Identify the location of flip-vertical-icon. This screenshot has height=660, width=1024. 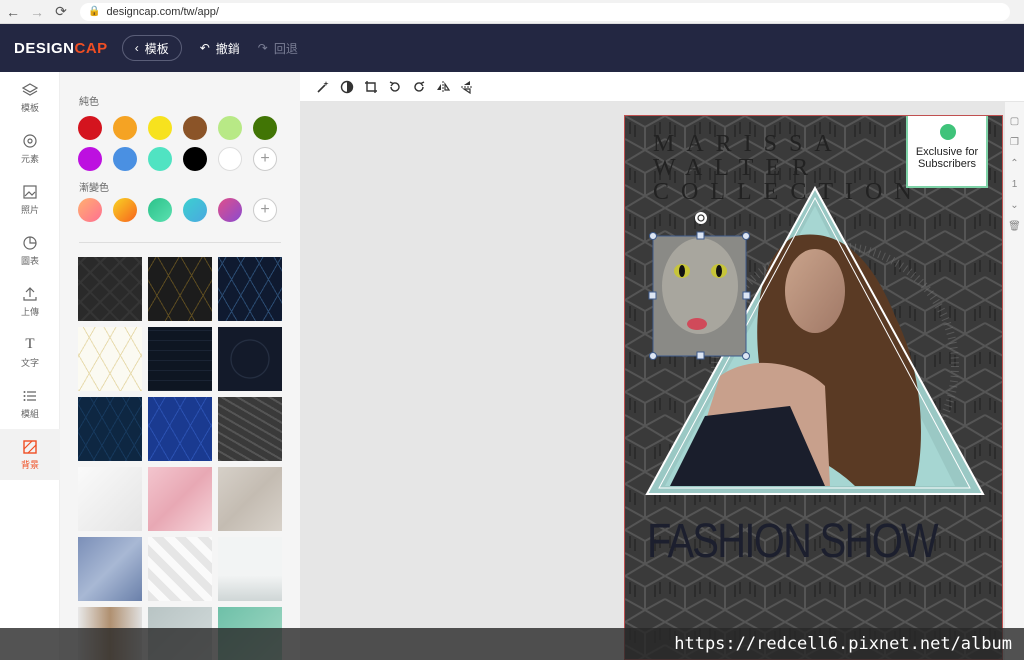
(467, 87).